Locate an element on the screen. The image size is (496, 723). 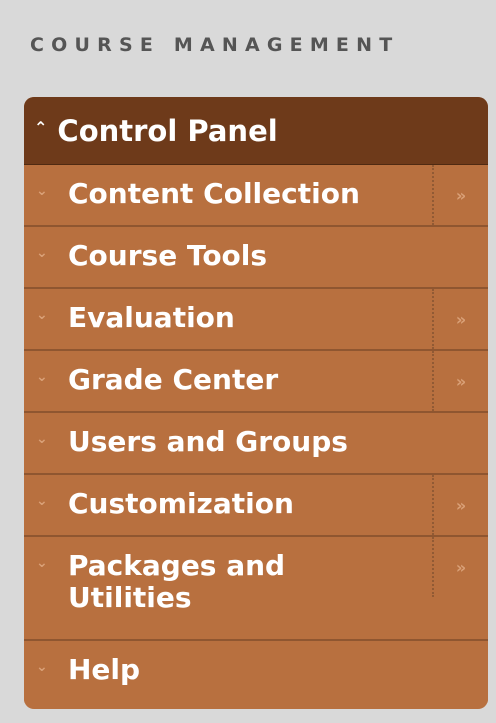
menu-item-label: Grade Center is located at coordinates (173, 379).